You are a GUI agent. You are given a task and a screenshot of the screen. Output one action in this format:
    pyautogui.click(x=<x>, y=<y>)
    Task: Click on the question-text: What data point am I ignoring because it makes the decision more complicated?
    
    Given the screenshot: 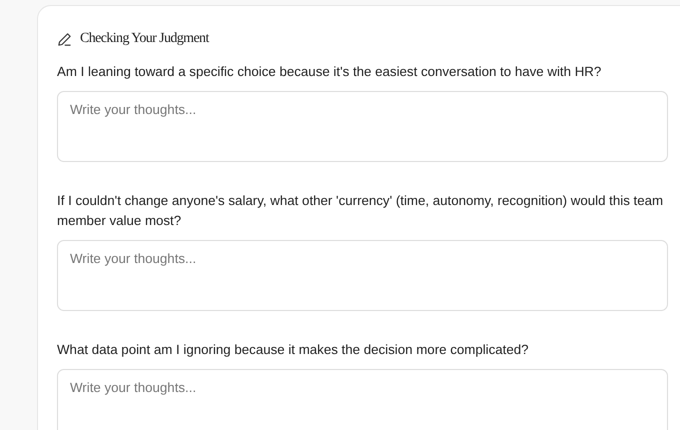 What is the action you would take?
    pyautogui.click(x=293, y=350)
    